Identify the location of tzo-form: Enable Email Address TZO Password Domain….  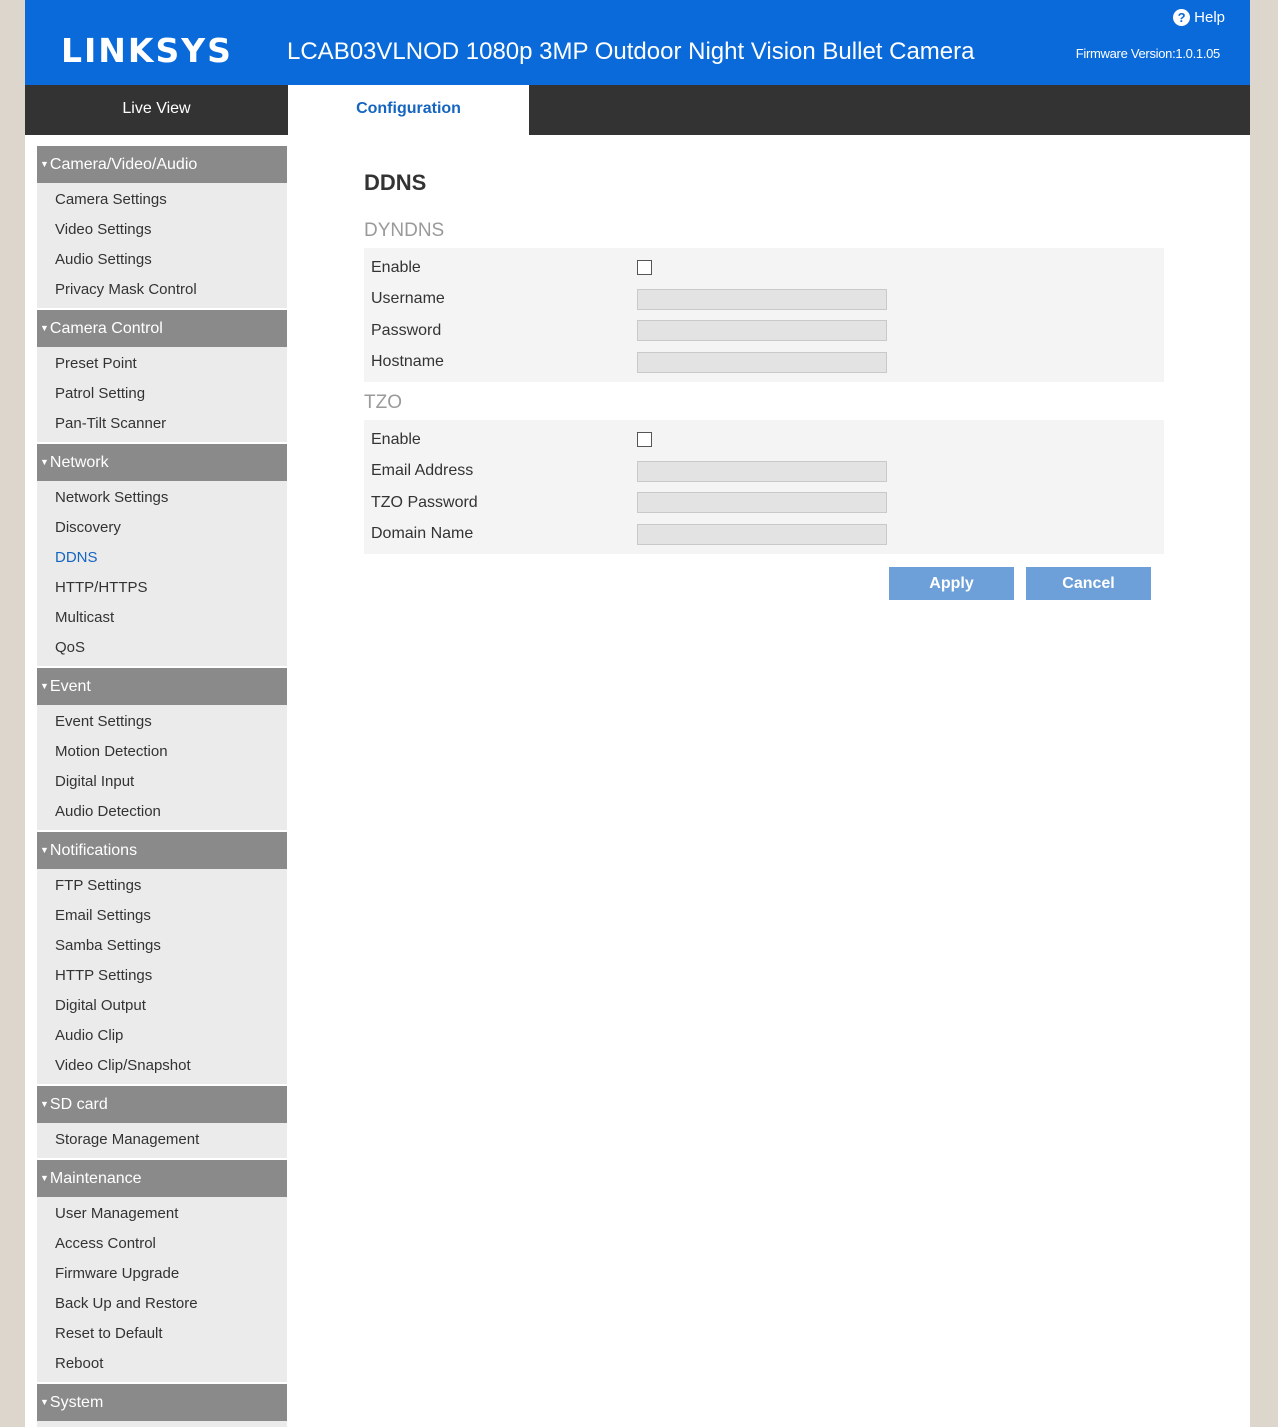
(764, 487).